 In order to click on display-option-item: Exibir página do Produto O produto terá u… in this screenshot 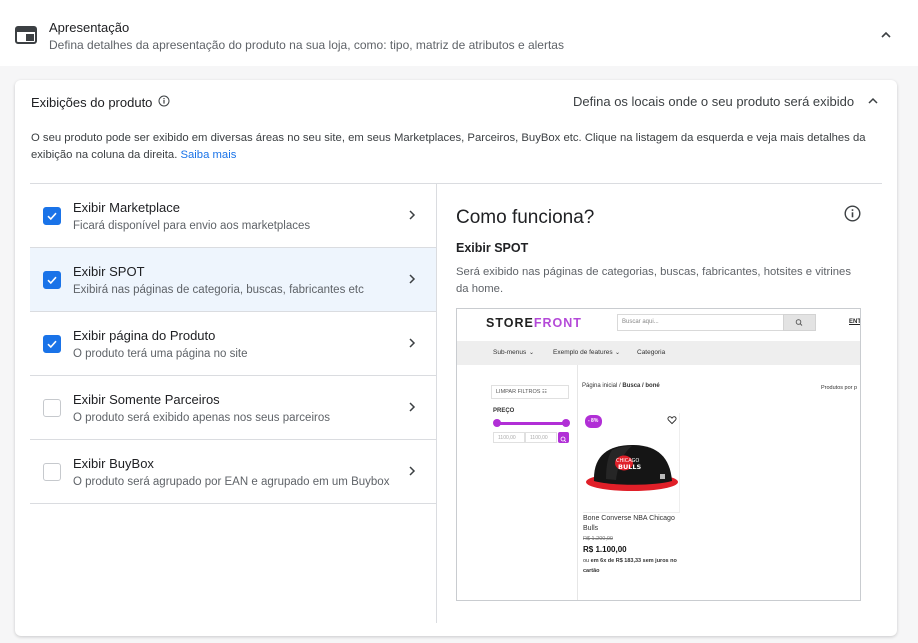, I will do `click(233, 344)`.